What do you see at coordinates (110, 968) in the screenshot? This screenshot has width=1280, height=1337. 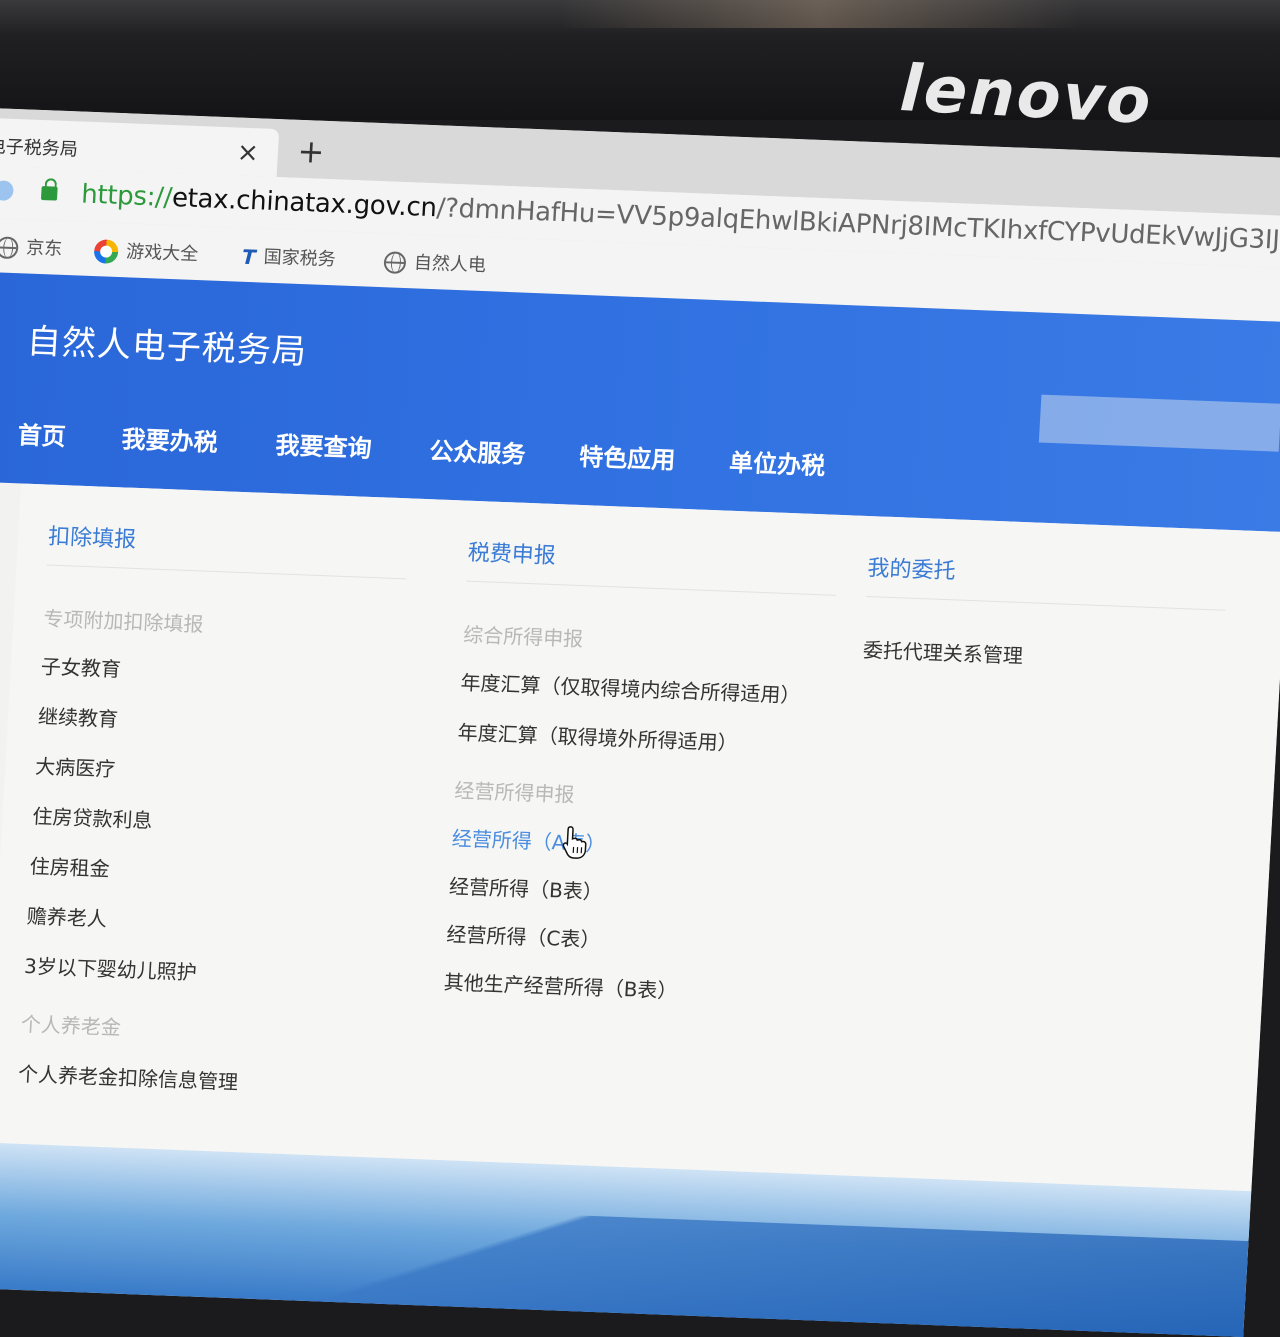 I see `menu-item: 3岁以下婴幼儿照护` at bounding box center [110, 968].